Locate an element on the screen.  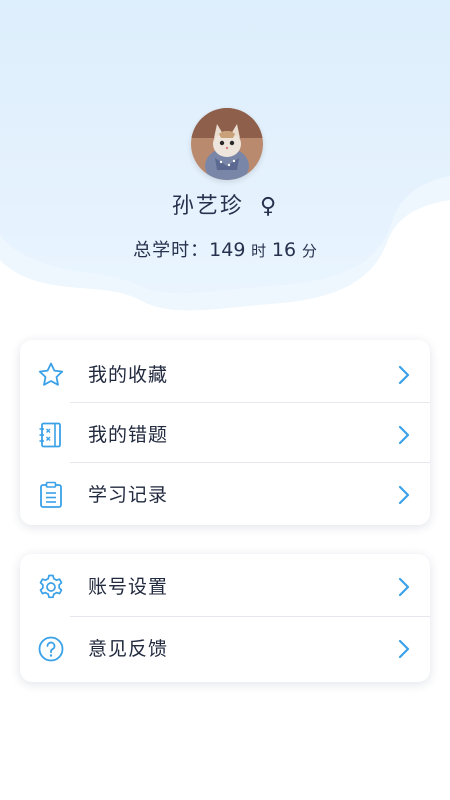
menu-item-label: 账号设置 is located at coordinates (128, 587).